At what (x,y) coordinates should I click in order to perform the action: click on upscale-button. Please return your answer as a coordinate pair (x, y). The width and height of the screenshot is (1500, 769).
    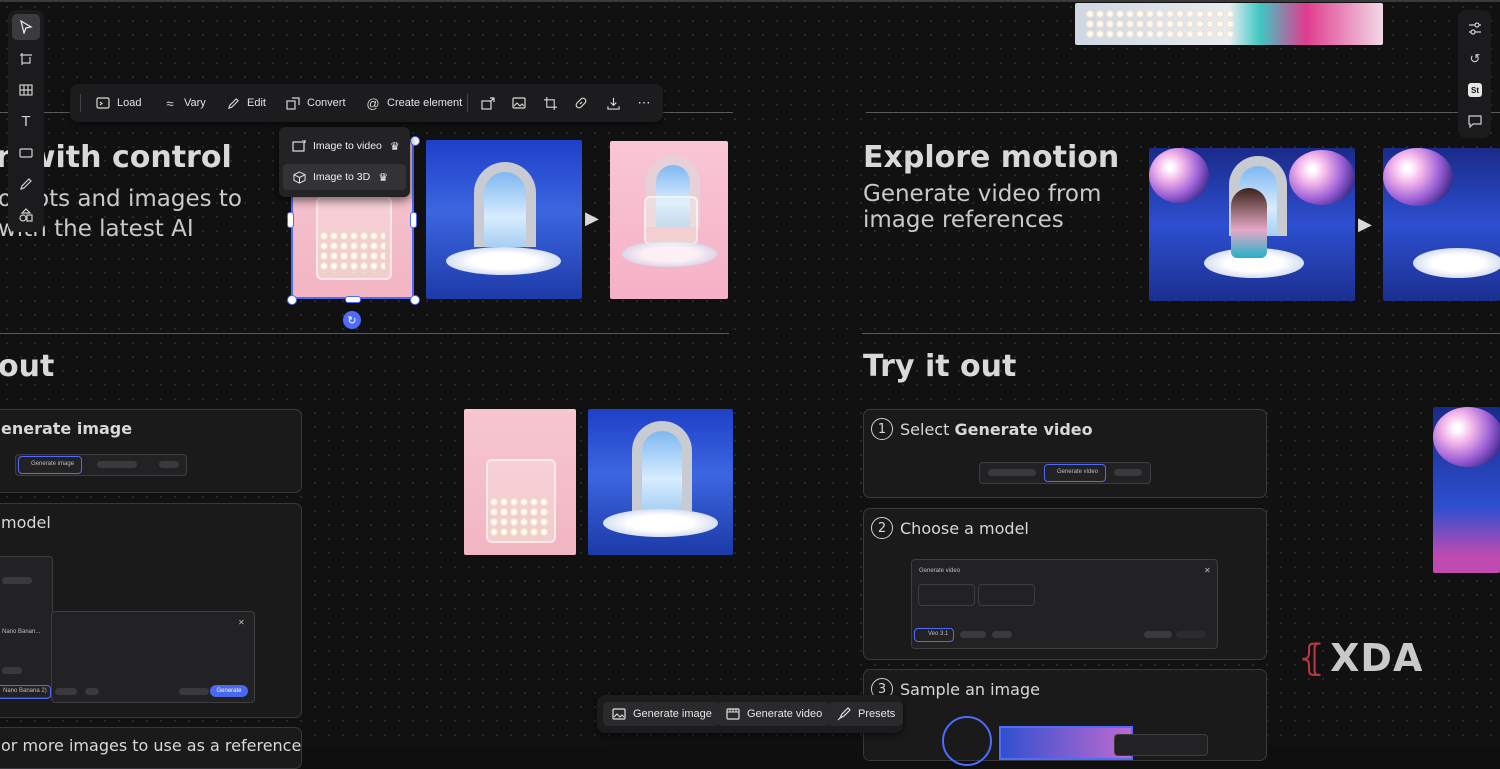
    Looking at the image, I should click on (488, 103).